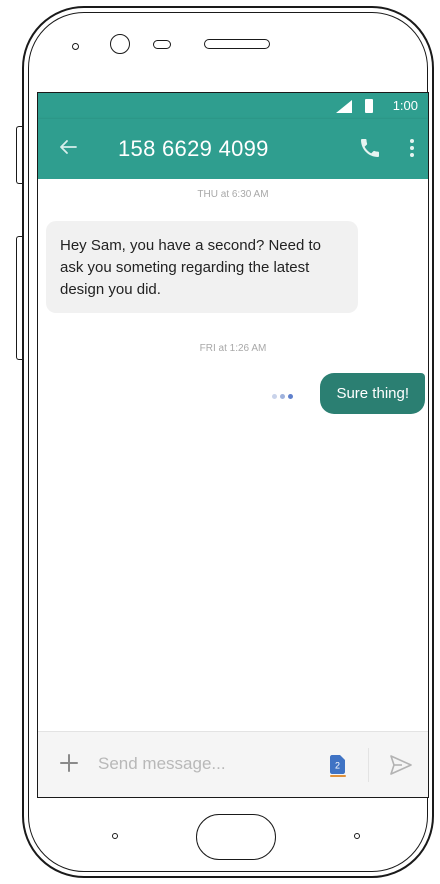 The width and height of the screenshot is (440, 884). I want to click on divider, so click(368, 765).